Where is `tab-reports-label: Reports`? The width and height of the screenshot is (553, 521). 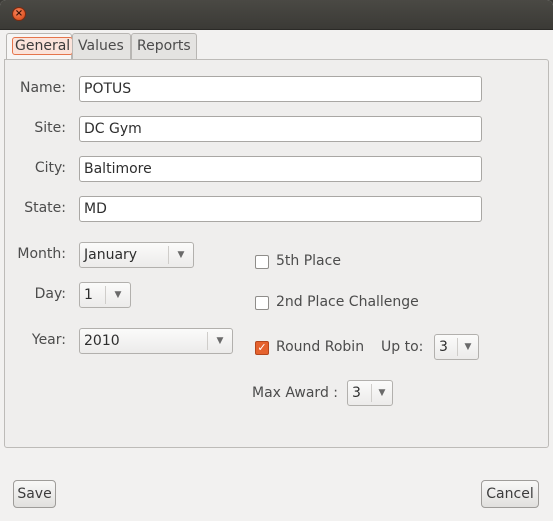 tab-reports-label: Reports is located at coordinates (164, 46).